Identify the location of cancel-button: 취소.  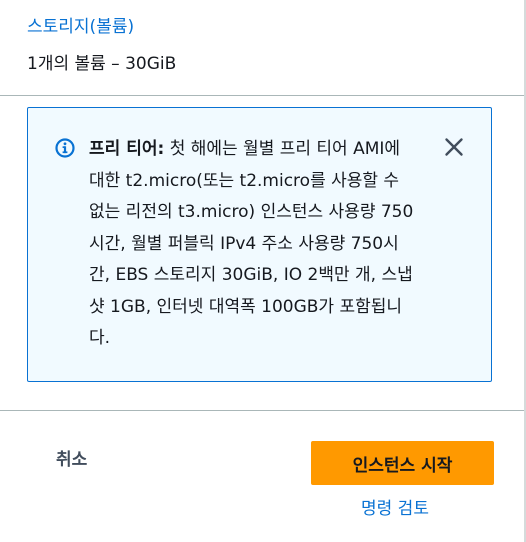
(71, 460).